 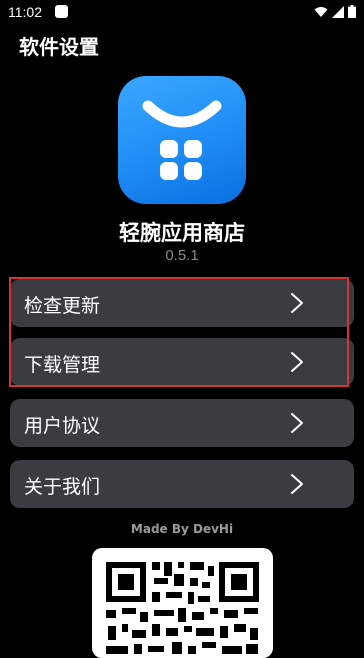 What do you see at coordinates (62, 306) in the screenshot?
I see `menu-item-label: 检查更新` at bounding box center [62, 306].